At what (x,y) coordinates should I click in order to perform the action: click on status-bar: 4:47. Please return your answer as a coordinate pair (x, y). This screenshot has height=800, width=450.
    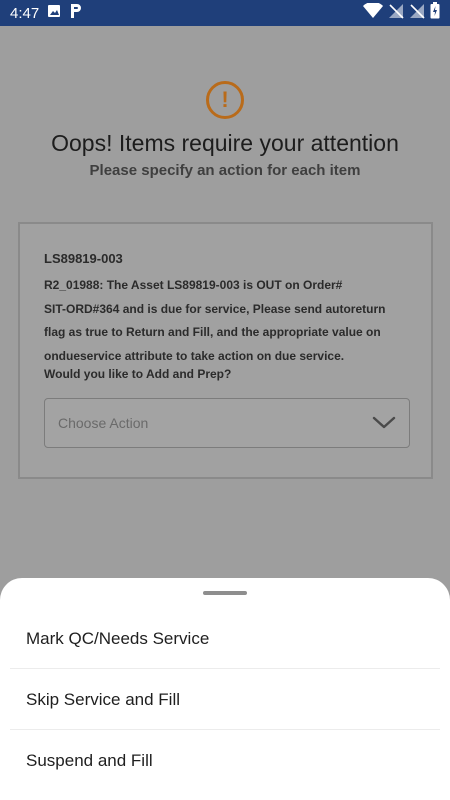
    Looking at the image, I should click on (225, 13).